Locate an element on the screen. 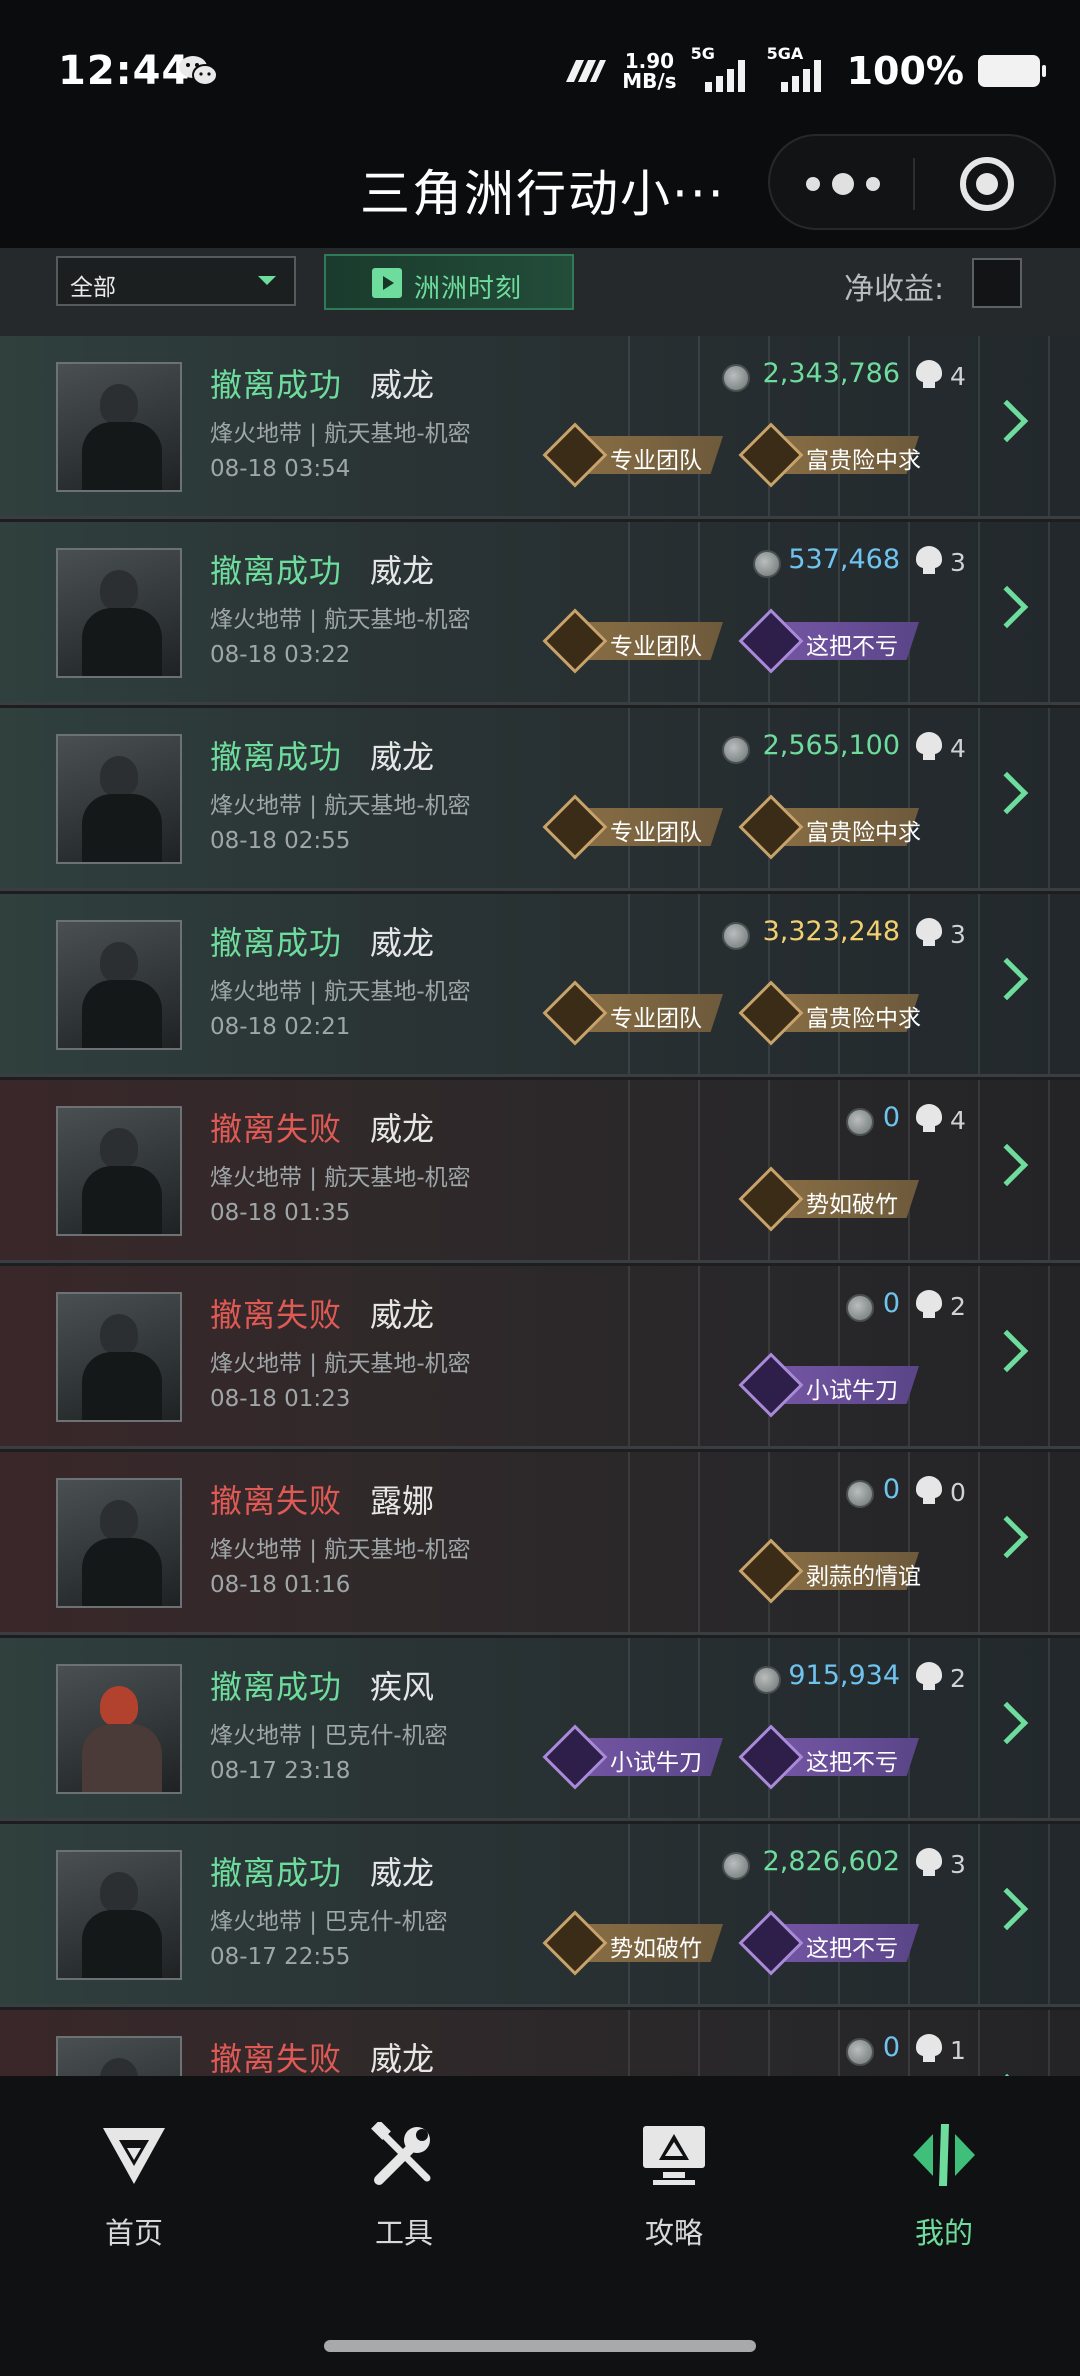  mode-filter-value: 全部 is located at coordinates (93, 288).